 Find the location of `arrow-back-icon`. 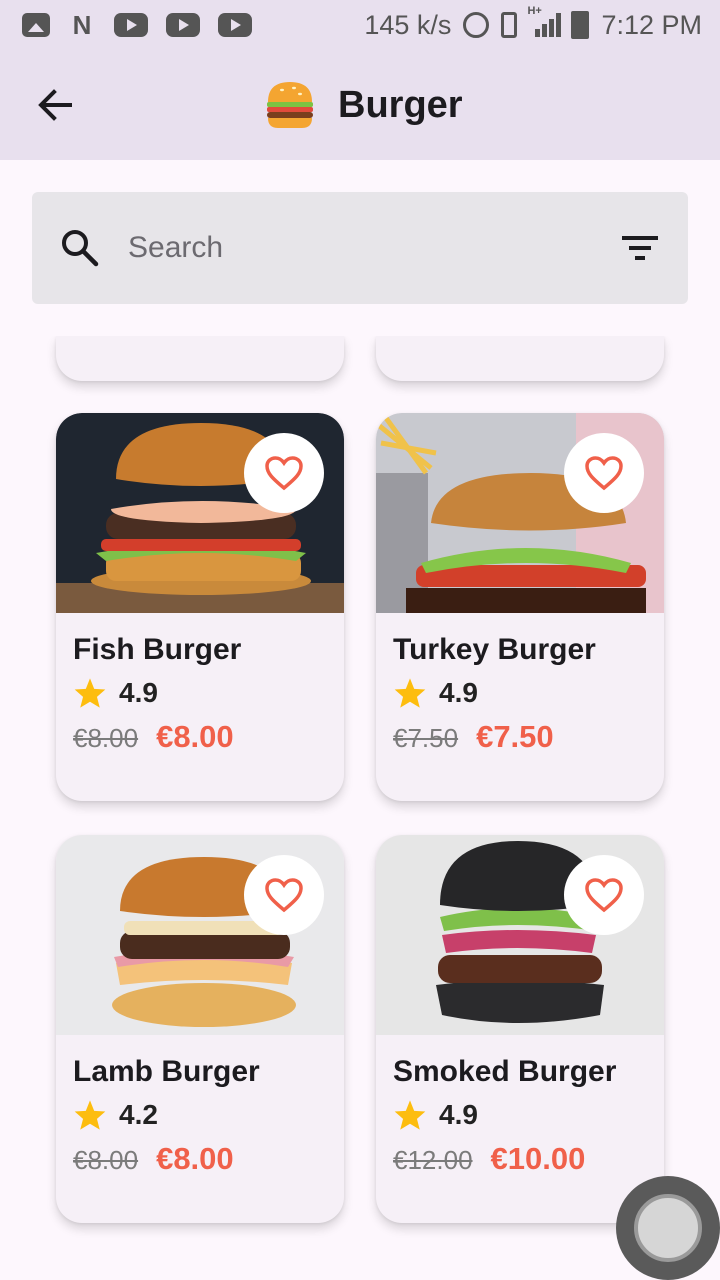

arrow-back-icon is located at coordinates (55, 105).